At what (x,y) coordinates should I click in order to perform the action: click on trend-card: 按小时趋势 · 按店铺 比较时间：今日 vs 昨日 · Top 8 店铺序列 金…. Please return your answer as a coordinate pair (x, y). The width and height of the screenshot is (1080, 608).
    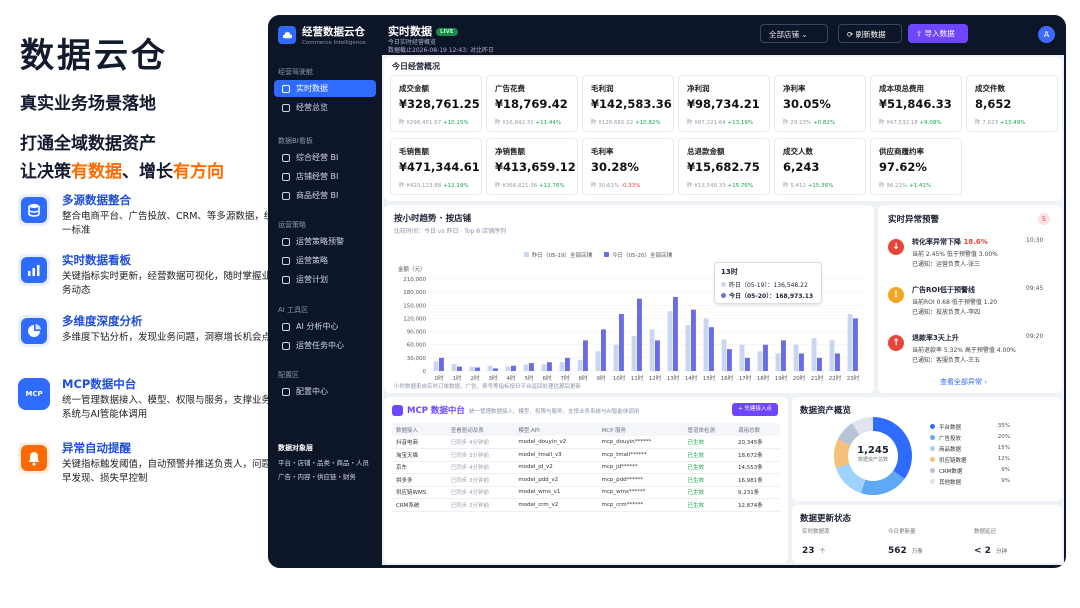
    Looking at the image, I should click on (629, 299).